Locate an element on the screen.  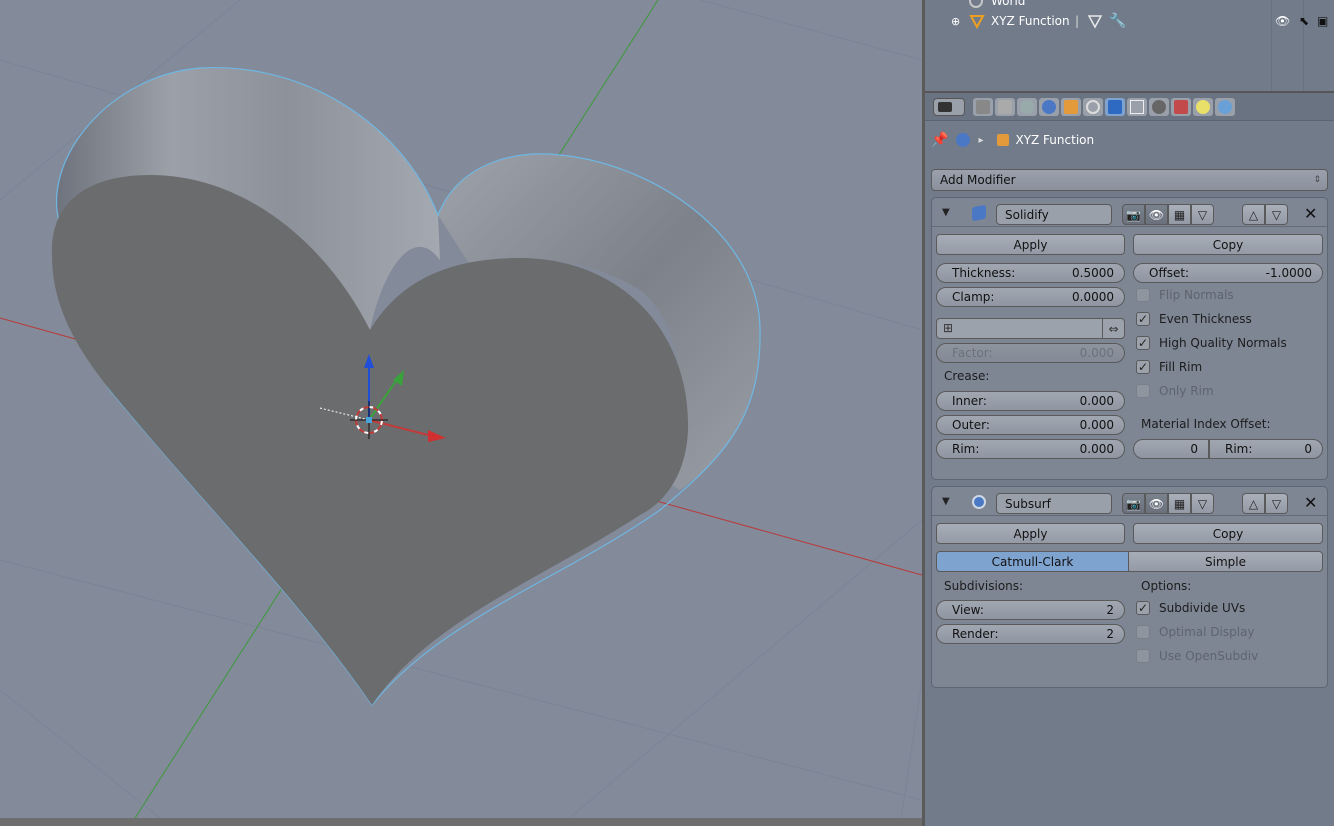
add-modifier-label: Add Modifier is located at coordinates (978, 180).